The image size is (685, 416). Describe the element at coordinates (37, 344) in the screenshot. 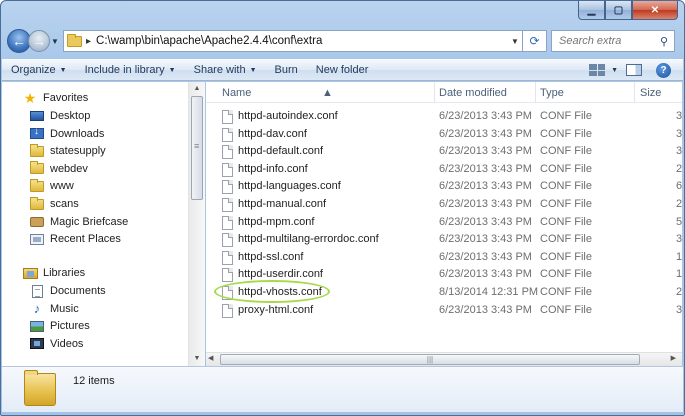

I see `videos-icon` at that location.